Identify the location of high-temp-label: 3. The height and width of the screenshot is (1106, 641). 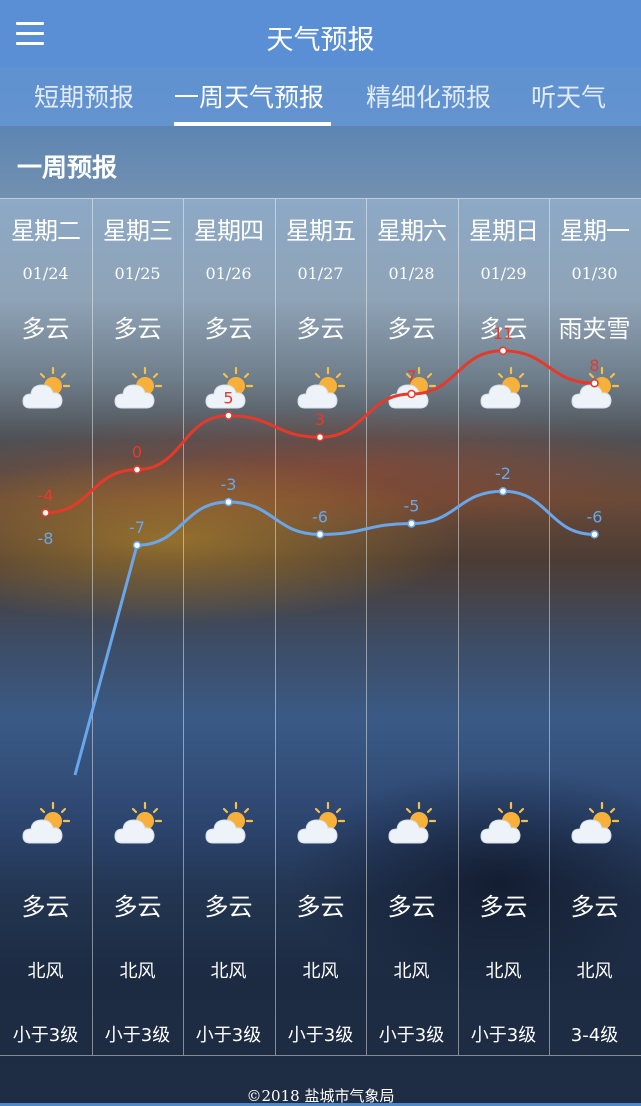
(320, 419).